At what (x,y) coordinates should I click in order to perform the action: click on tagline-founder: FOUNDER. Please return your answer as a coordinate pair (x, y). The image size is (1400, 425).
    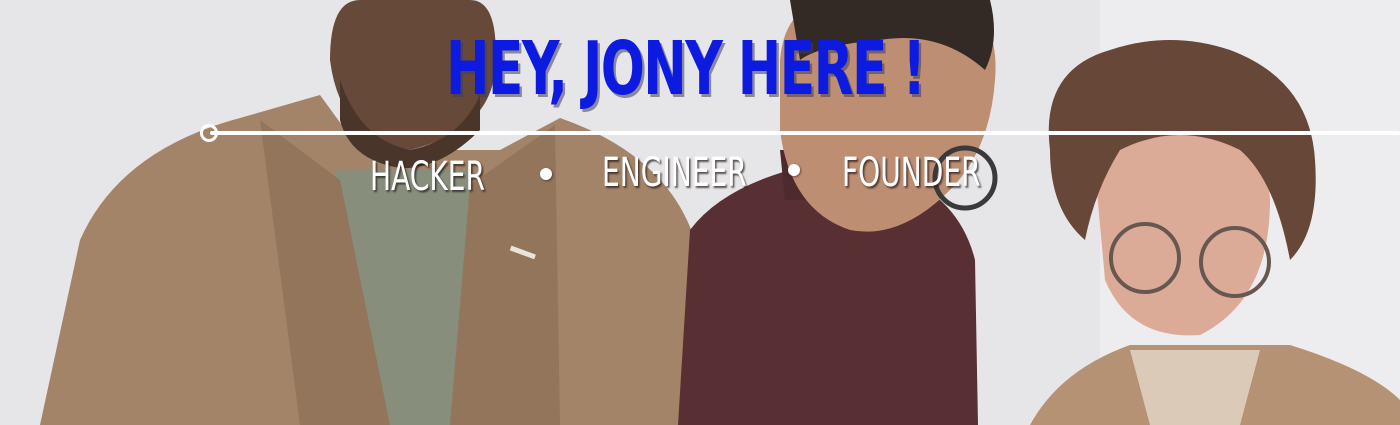
    Looking at the image, I should click on (911, 173).